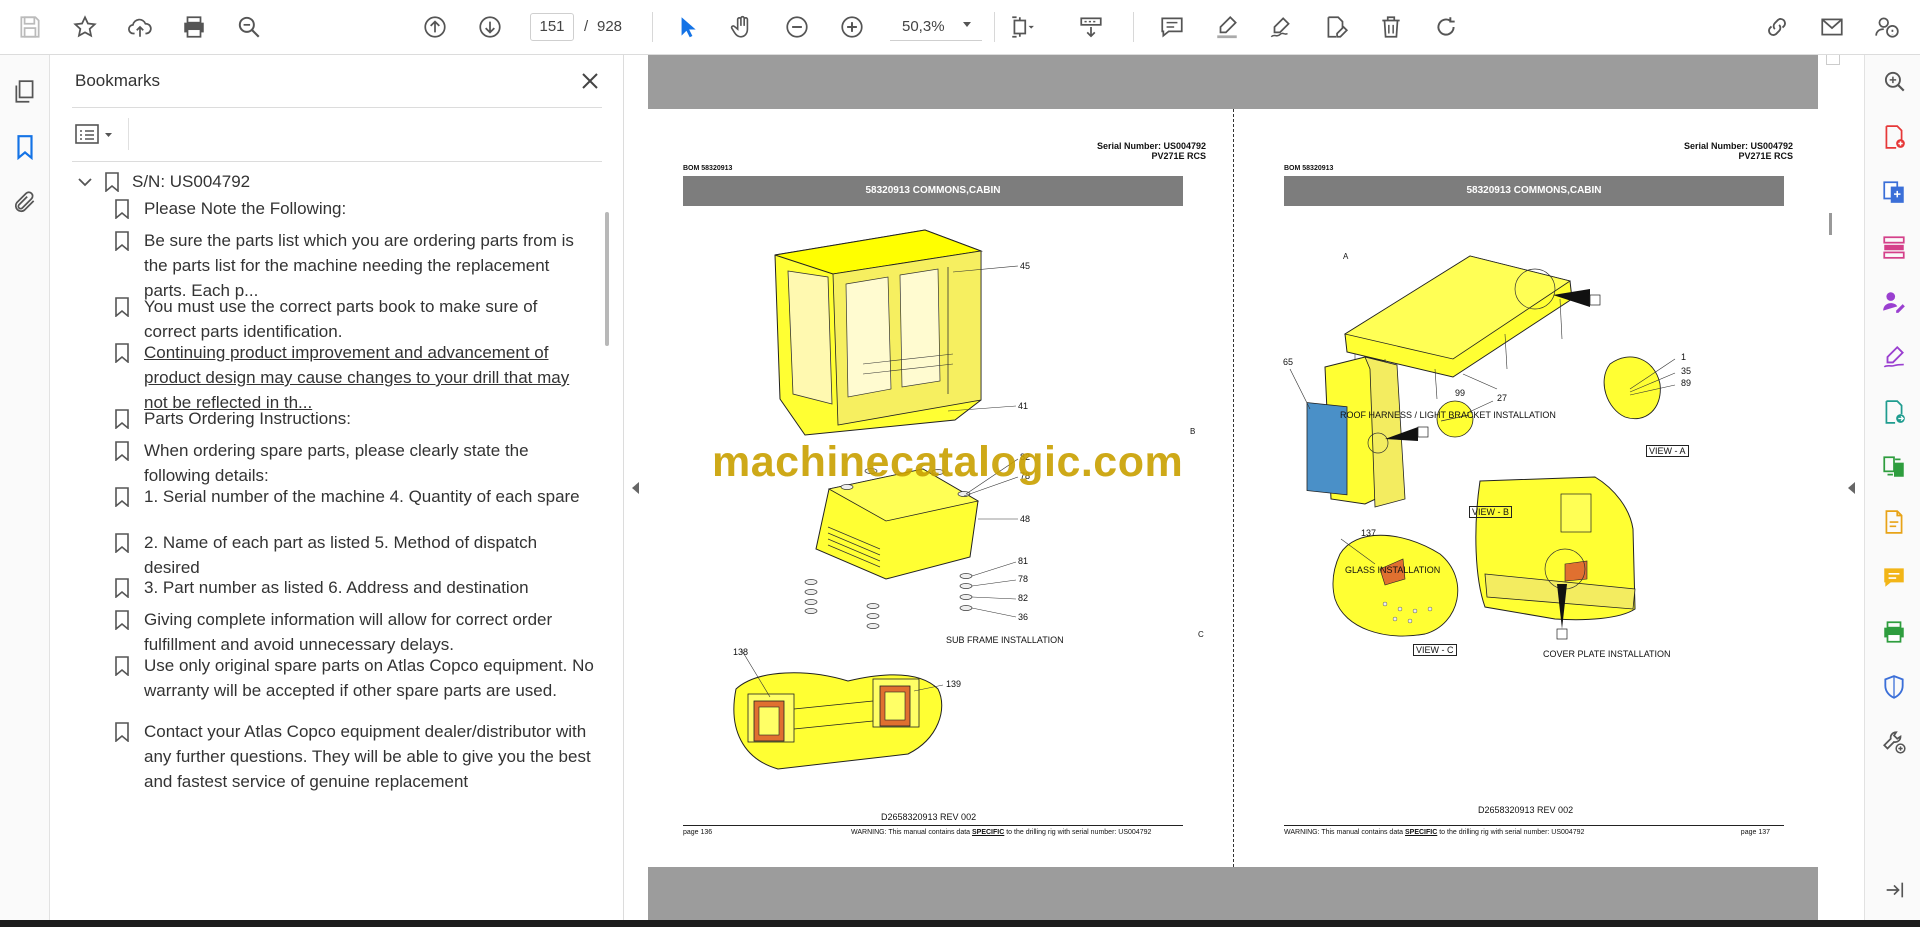 Image resolution: width=1920 pixels, height=927 pixels. Describe the element at coordinates (96, 134) in the screenshot. I see `bookmark-options-button` at that location.